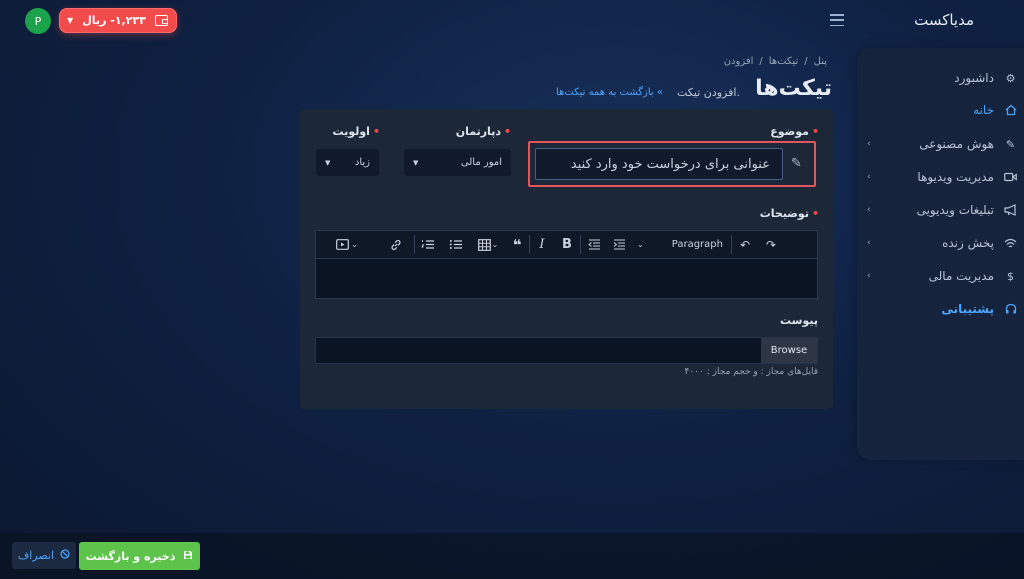 The width and height of the screenshot is (1024, 579). Describe the element at coordinates (161, 20) in the screenshot. I see `wallet-icon` at that location.